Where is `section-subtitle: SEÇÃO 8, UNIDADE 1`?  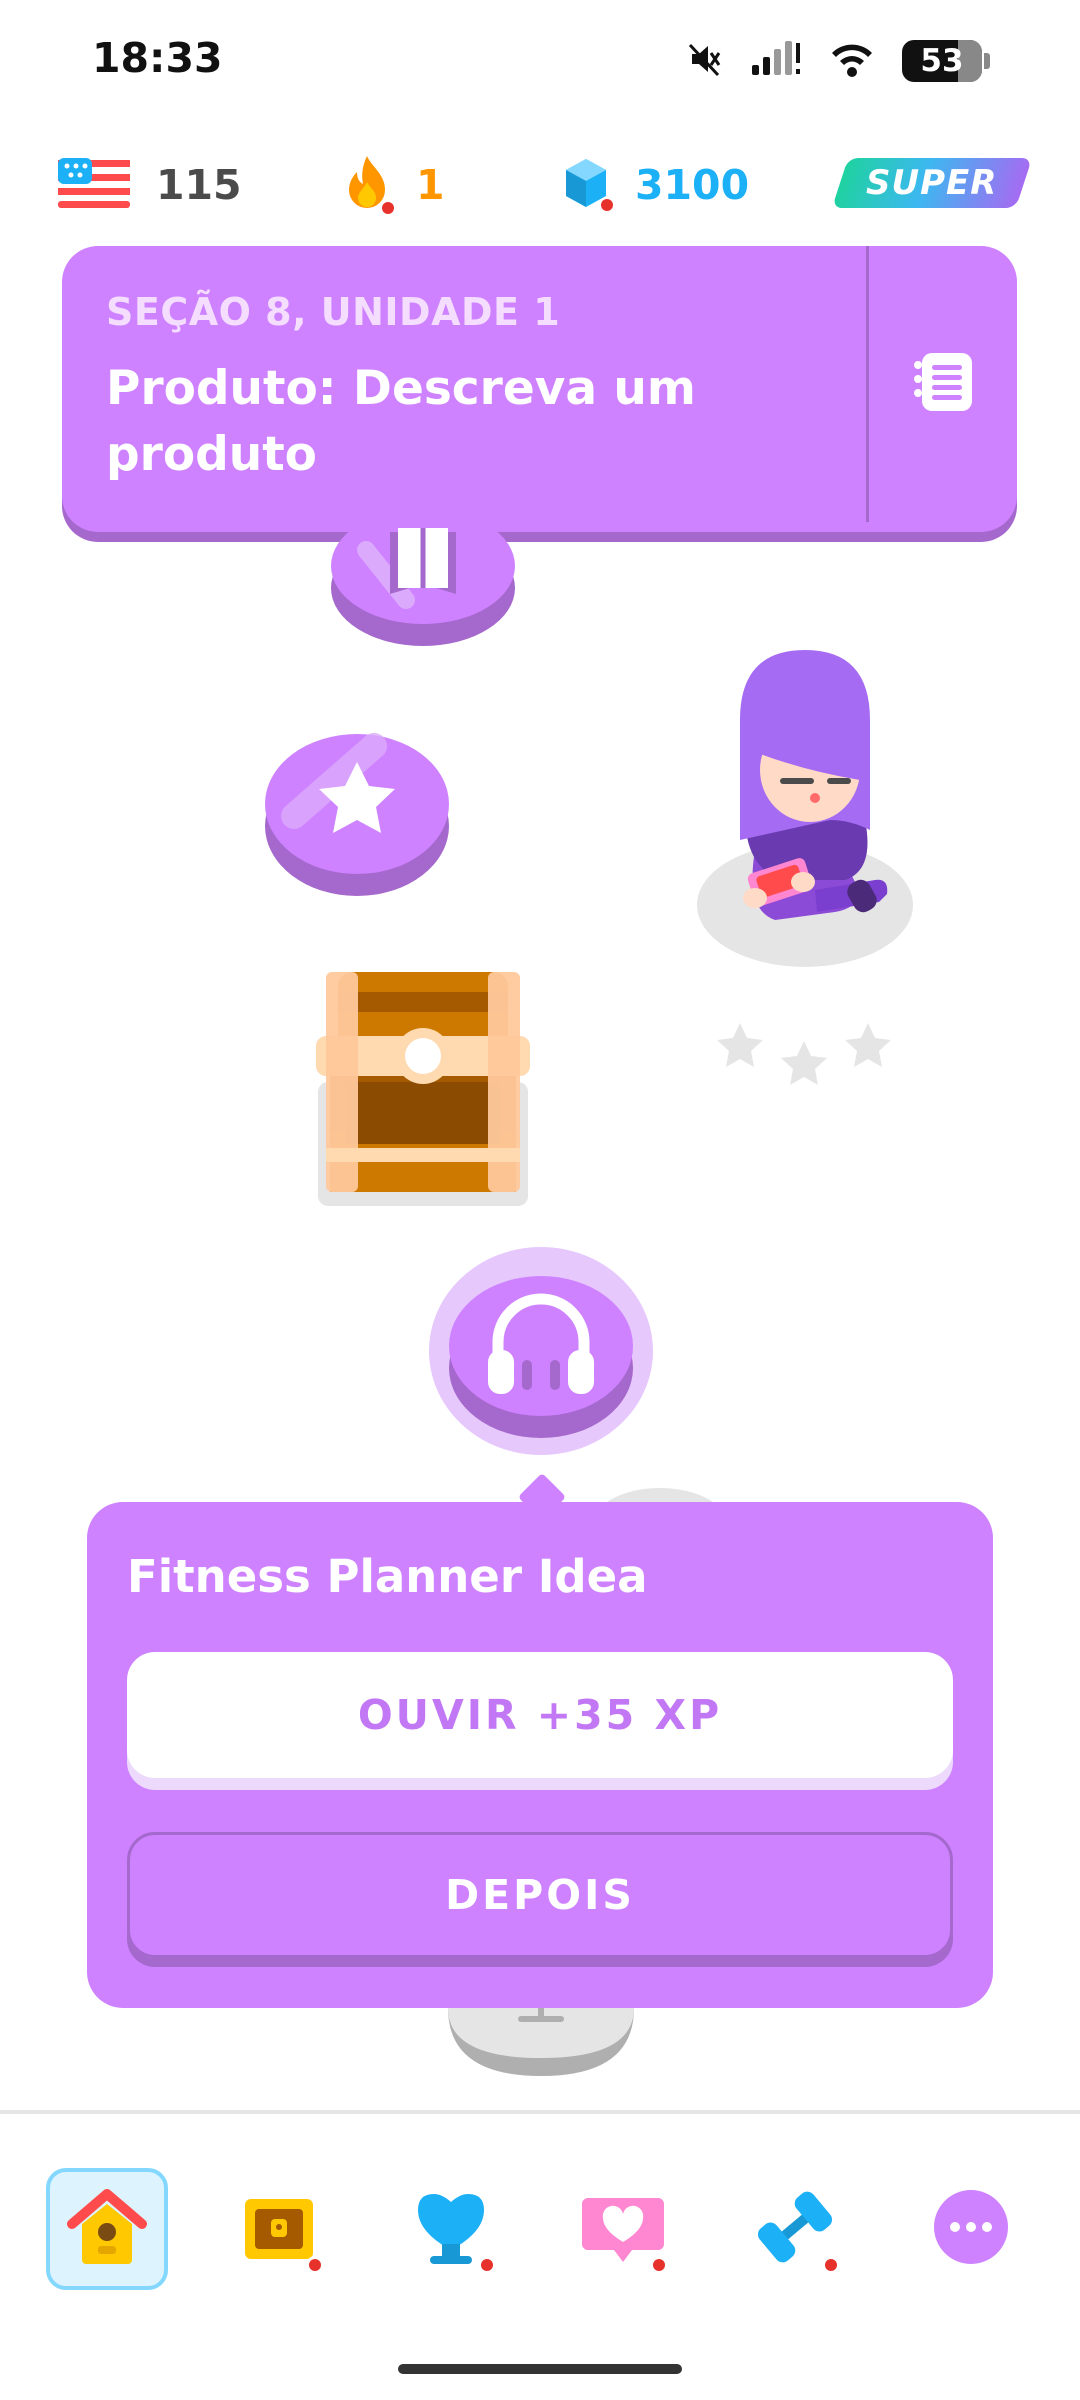
section-subtitle: SEÇÃO 8, UNIDADE 1 is located at coordinates (333, 312).